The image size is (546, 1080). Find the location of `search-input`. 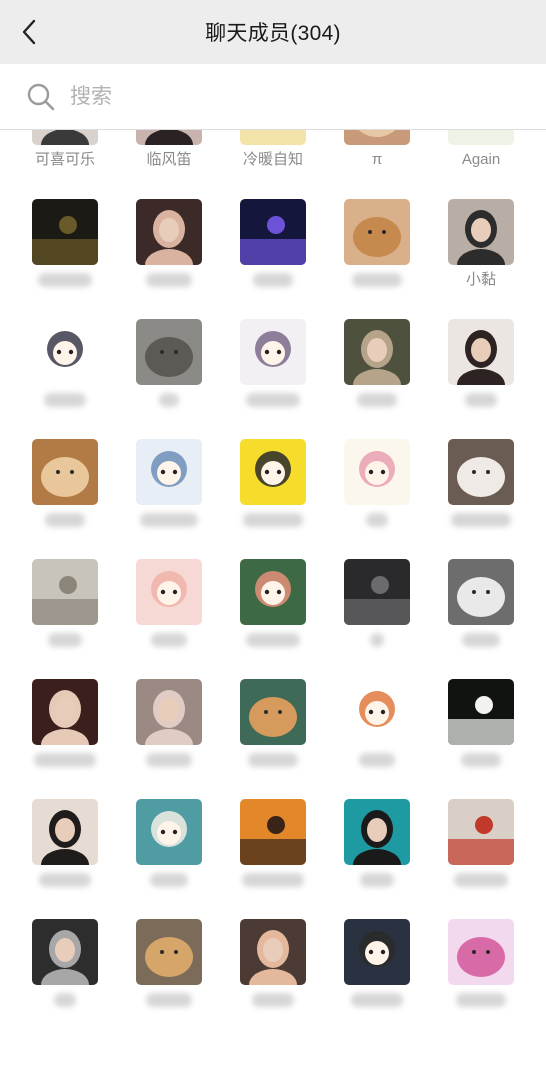

search-input is located at coordinates (260, 96).